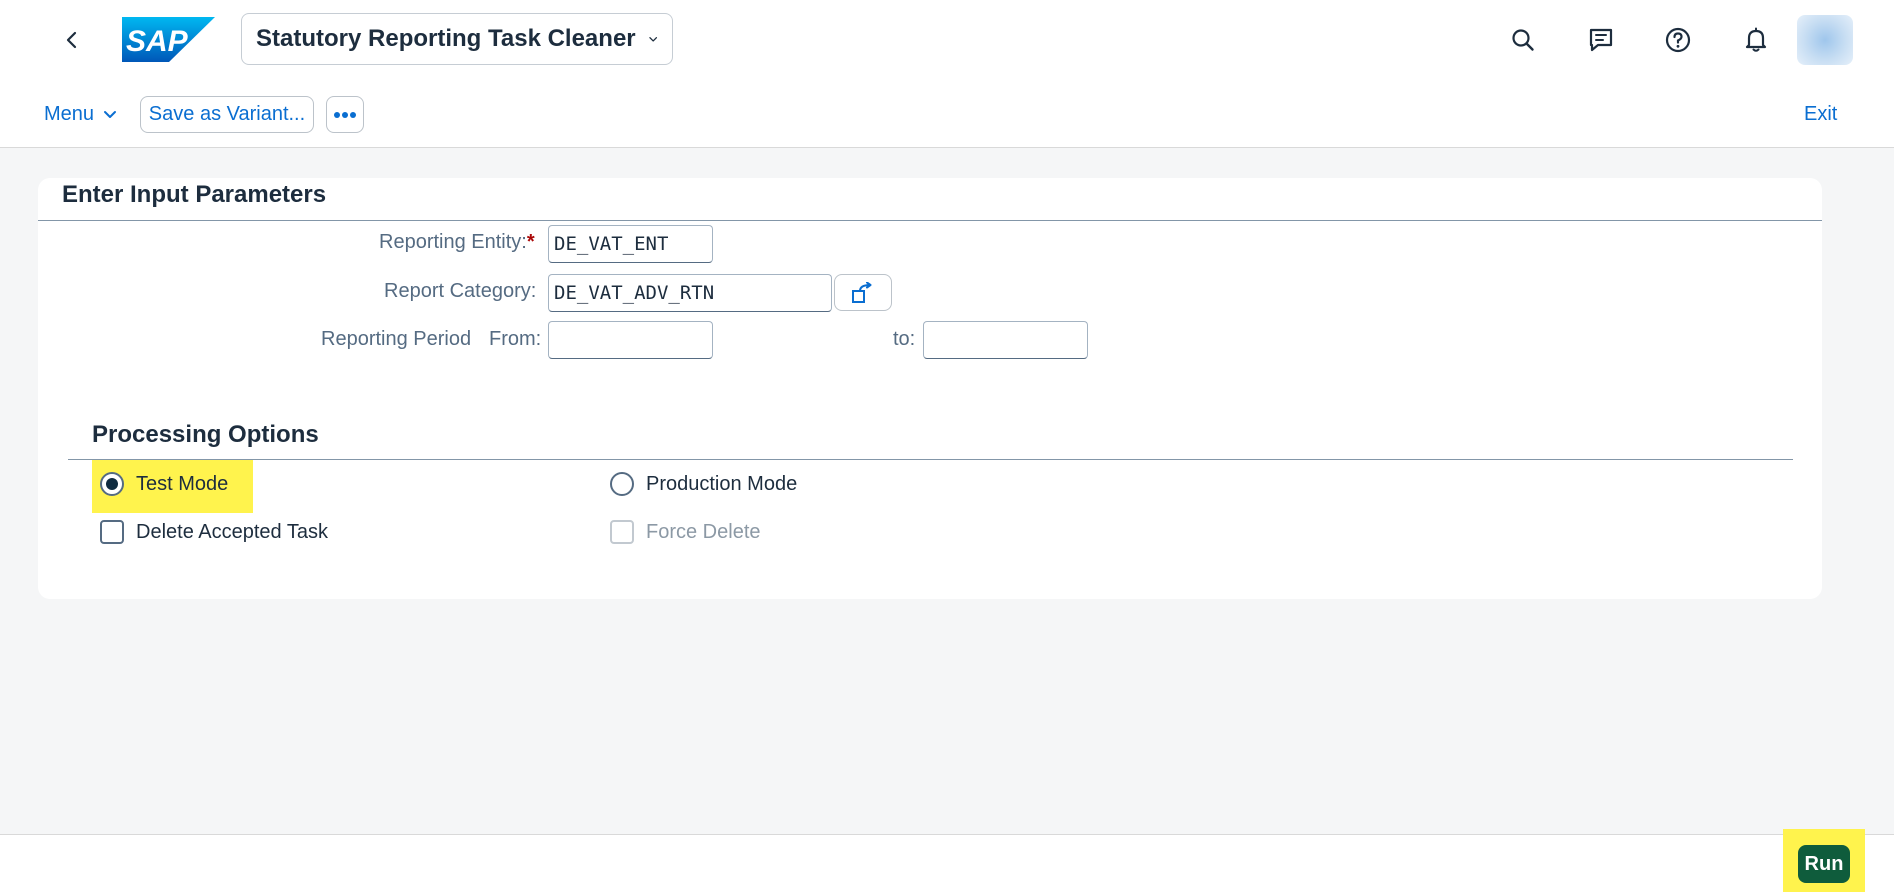  I want to click on delete-accepted-task-checkbox: Delete Accepted Task, so click(214, 532).